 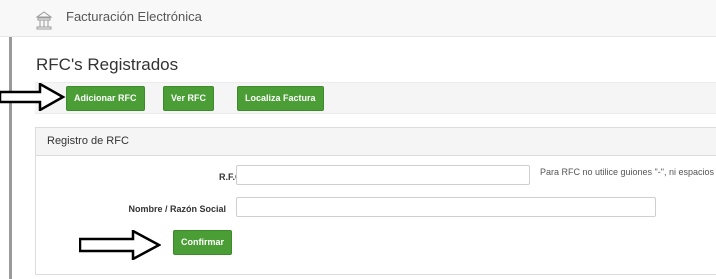 I want to click on panel-header: Registro de RFC, so click(x=376, y=142).